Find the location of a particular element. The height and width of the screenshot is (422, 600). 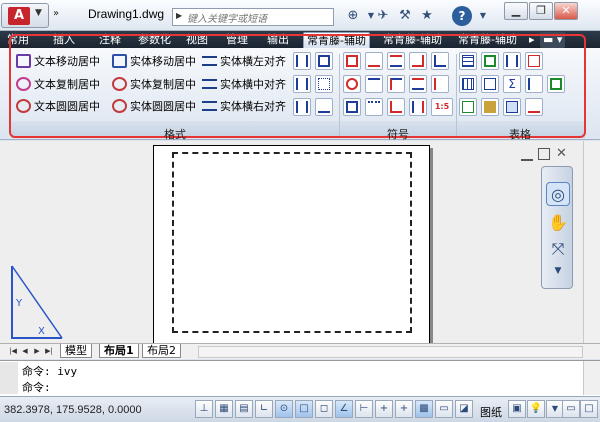

last-layout-icon: ▶| is located at coordinates (49, 351).